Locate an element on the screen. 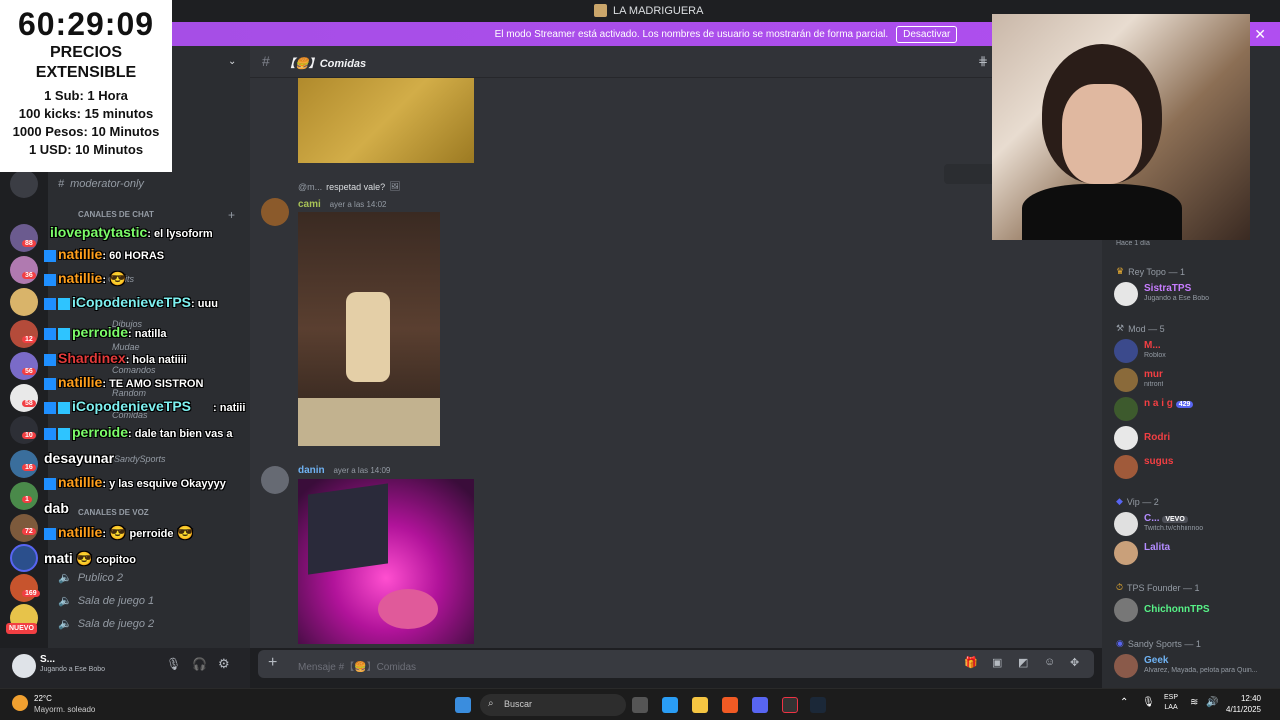 Image resolution: width=1280 pixels, height=720 pixels. emoji-icon: ☺ is located at coordinates (1049, 662).